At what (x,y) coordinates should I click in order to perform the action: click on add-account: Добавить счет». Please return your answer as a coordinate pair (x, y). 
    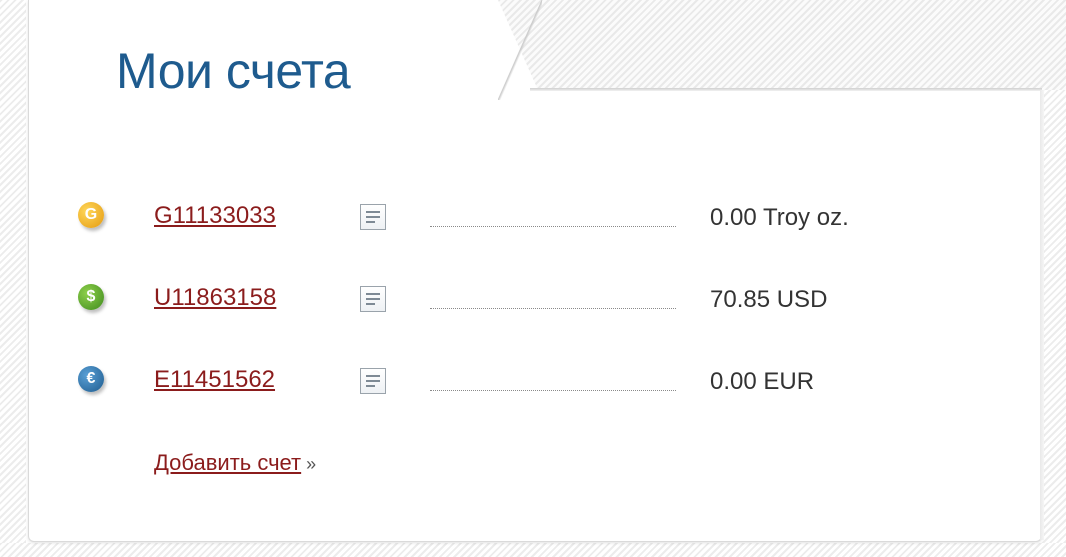
    Looking at the image, I should click on (235, 463).